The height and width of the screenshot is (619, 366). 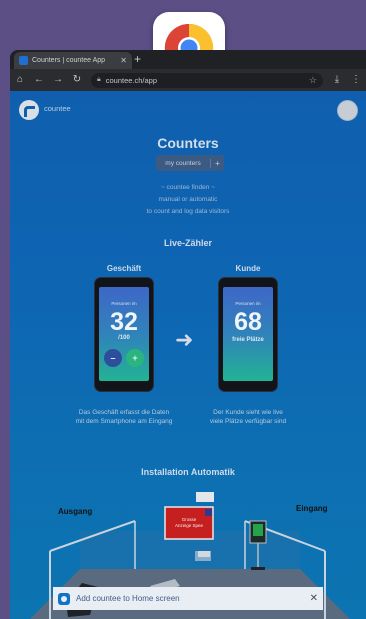 What do you see at coordinates (356, 80) in the screenshot?
I see `menu-icon: ⋮` at bounding box center [356, 80].